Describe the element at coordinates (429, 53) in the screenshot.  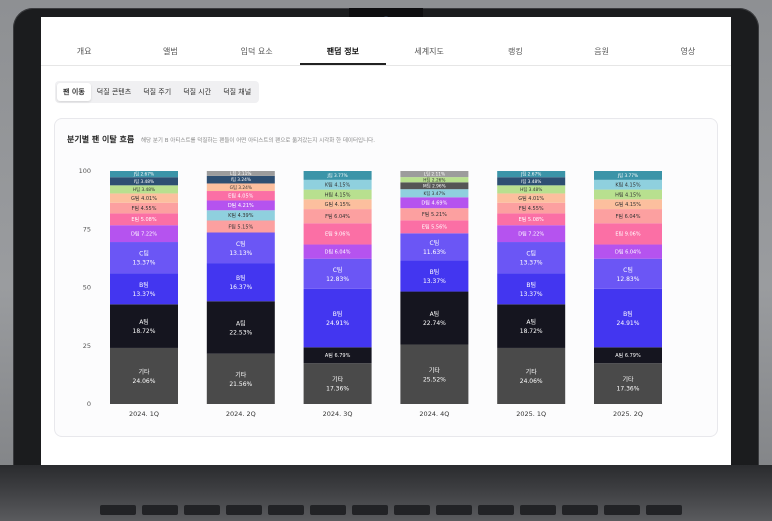
I see `tab-4: 세계지도` at that location.